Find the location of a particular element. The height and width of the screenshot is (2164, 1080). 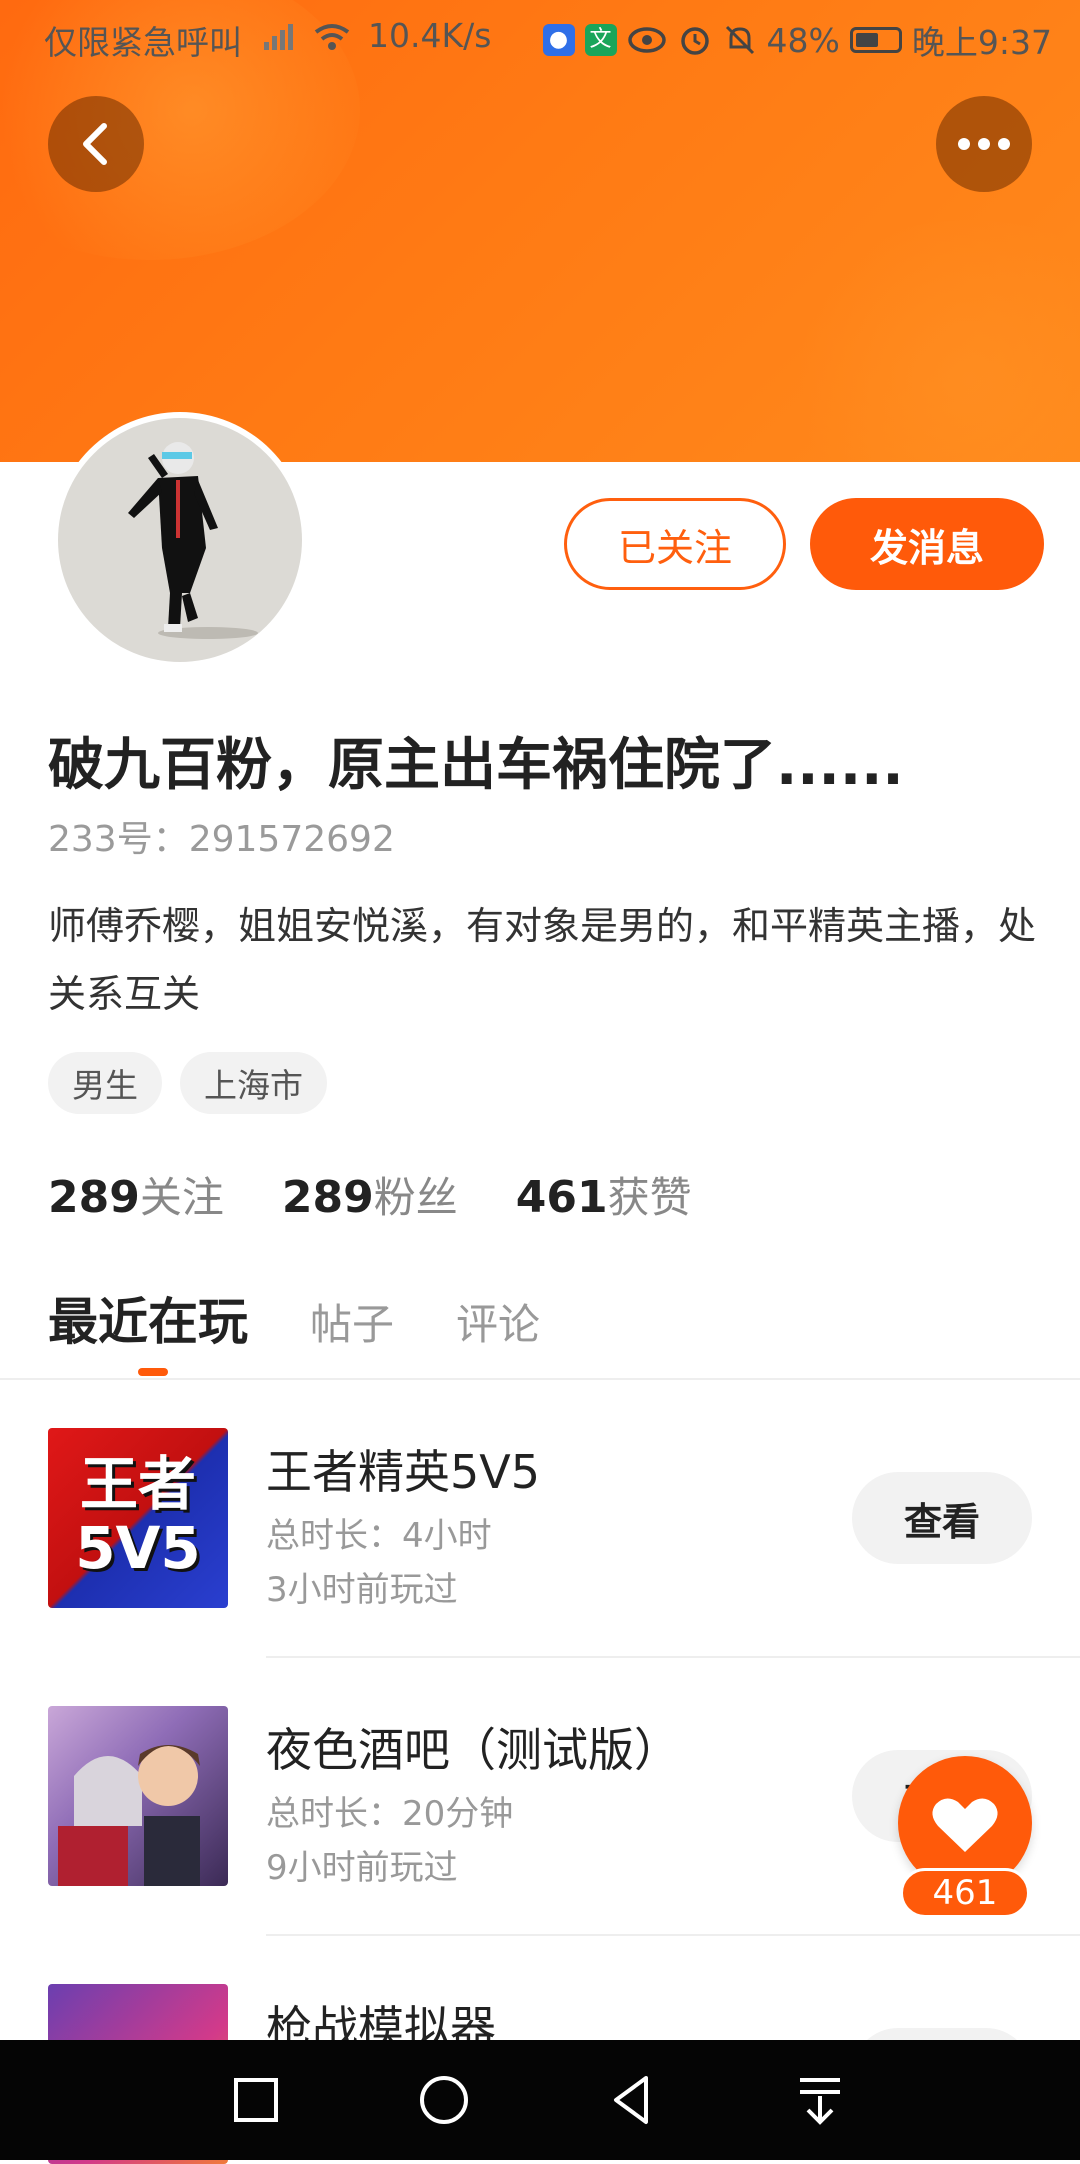

user-id: 233号：291572692 is located at coordinates (221, 839).